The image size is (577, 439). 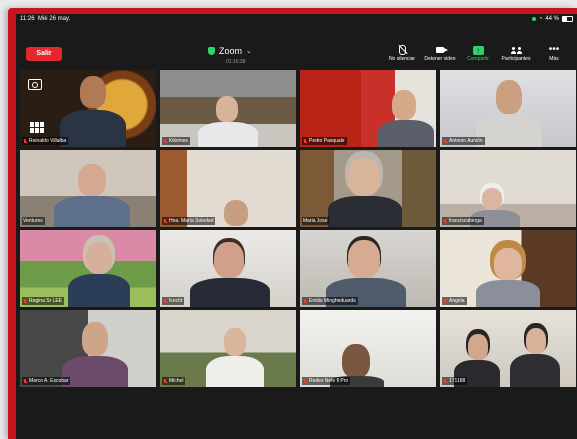 I want to click on video-tile: Emilio Mingheduards, so click(x=368, y=268).